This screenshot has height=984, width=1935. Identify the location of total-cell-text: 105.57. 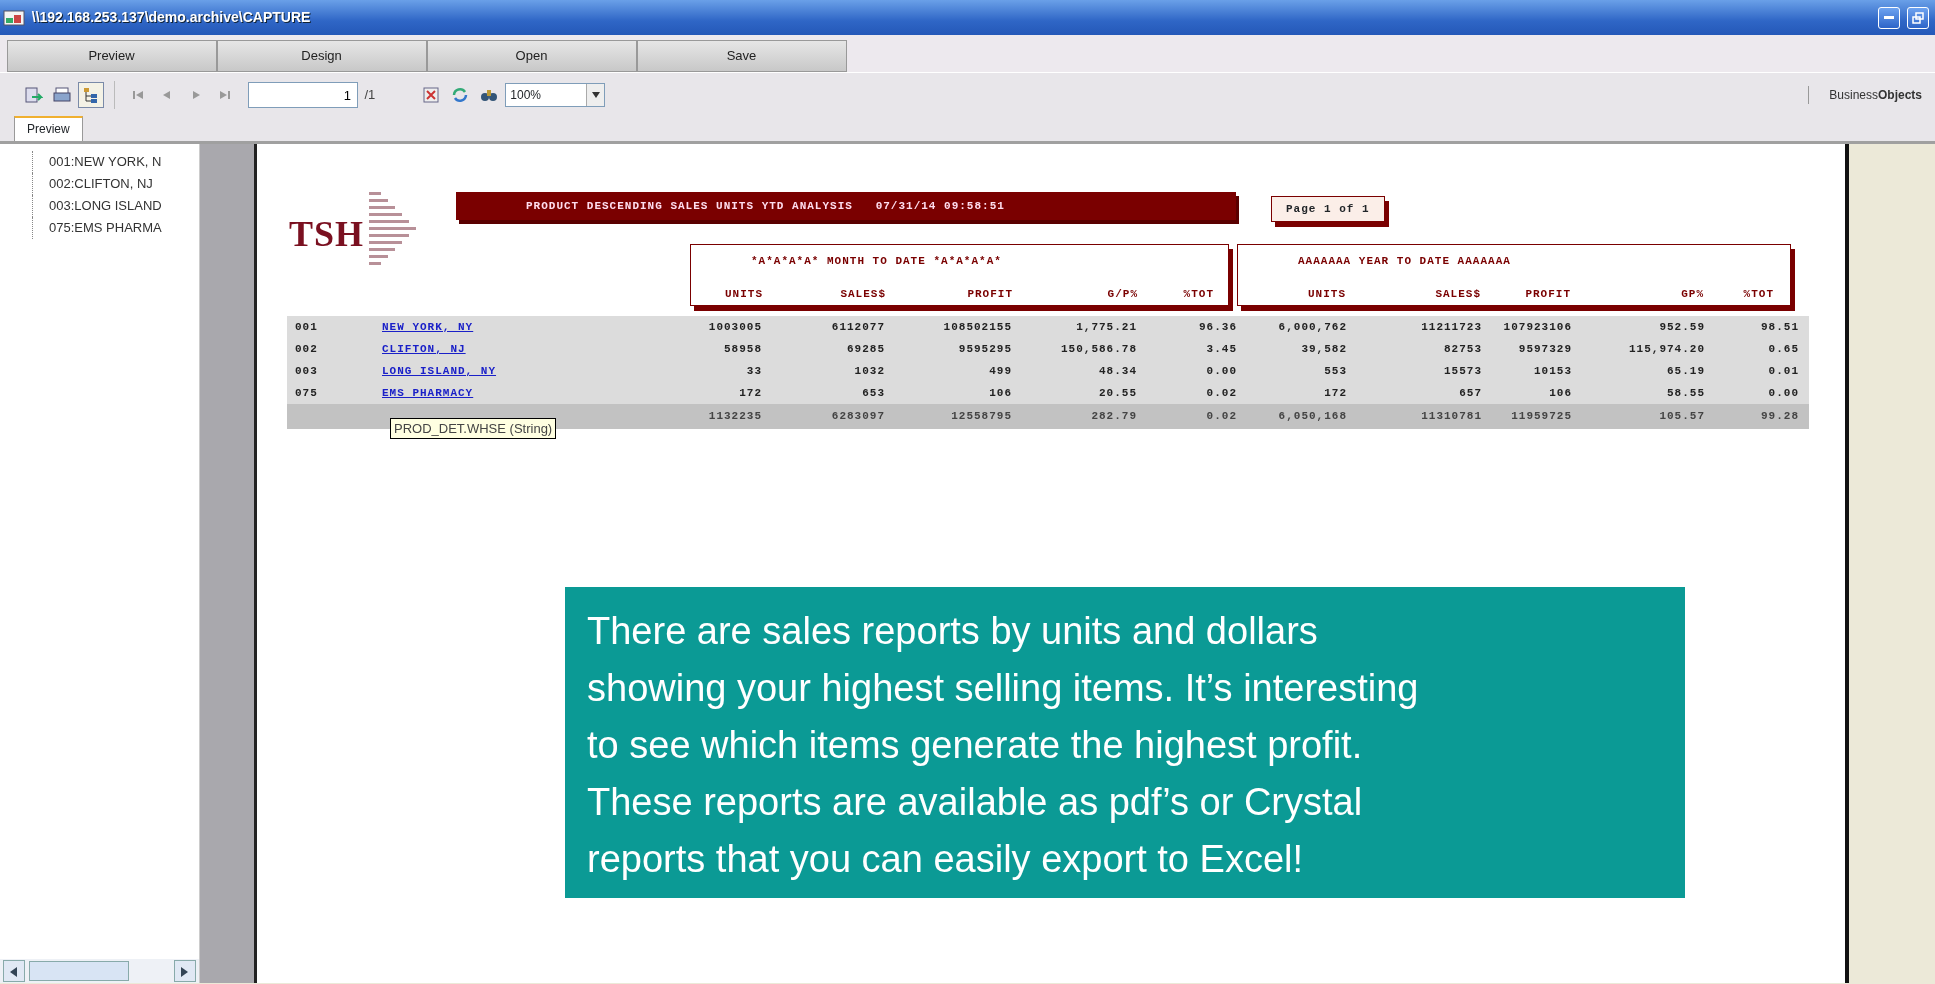
(1682, 417).